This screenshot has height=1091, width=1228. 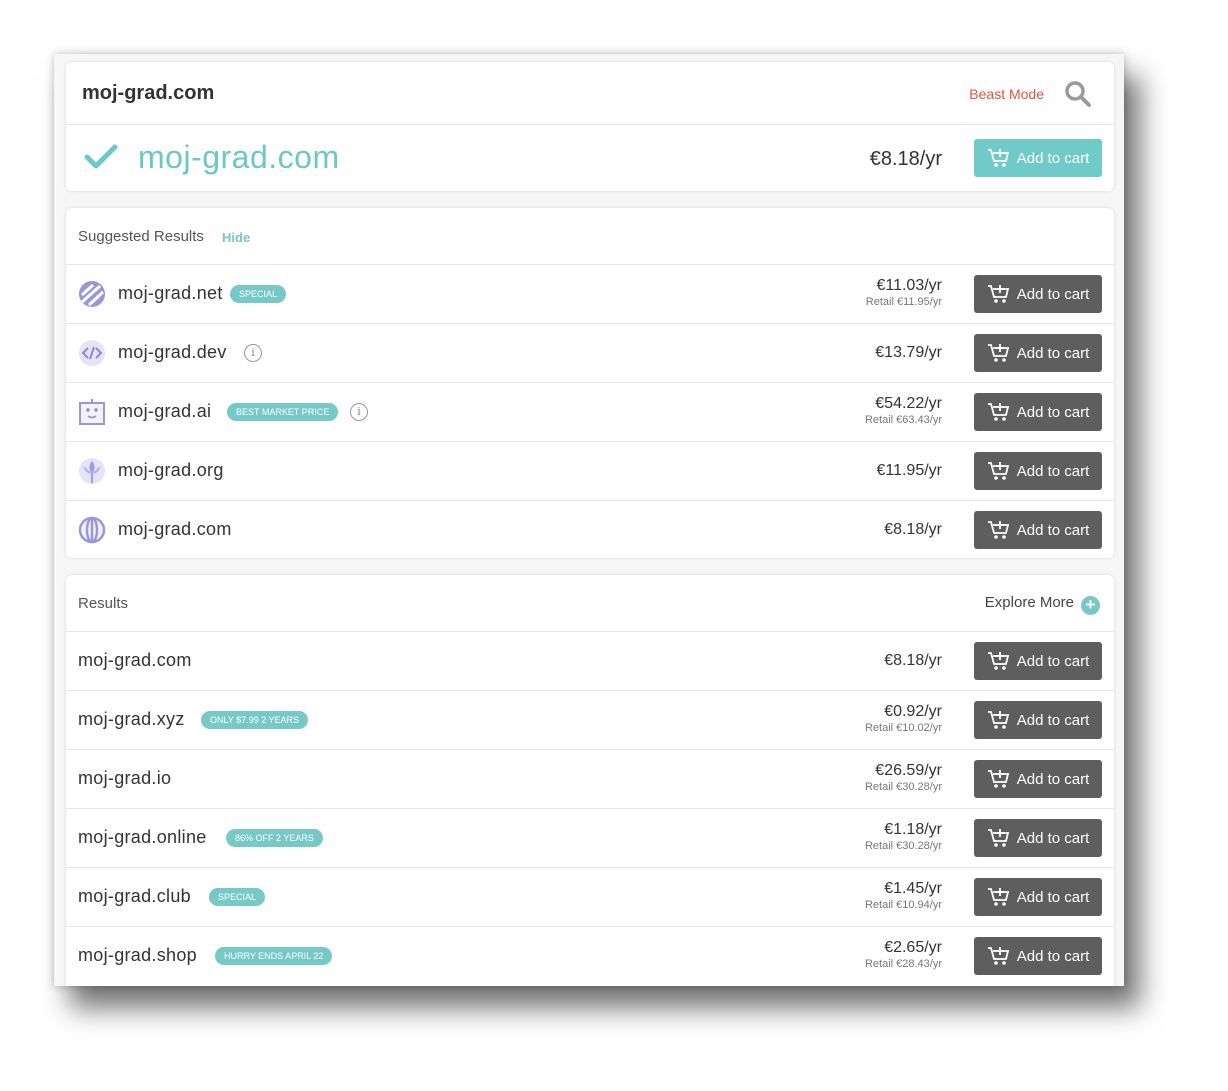 I want to click on retail-price: Retail €10.02/yr, so click(x=903, y=728).